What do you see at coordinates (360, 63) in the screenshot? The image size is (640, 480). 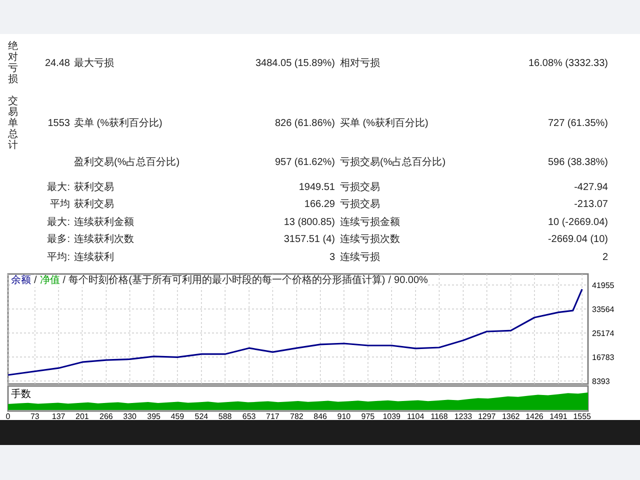 I see `stat-label: 相对亏损` at bounding box center [360, 63].